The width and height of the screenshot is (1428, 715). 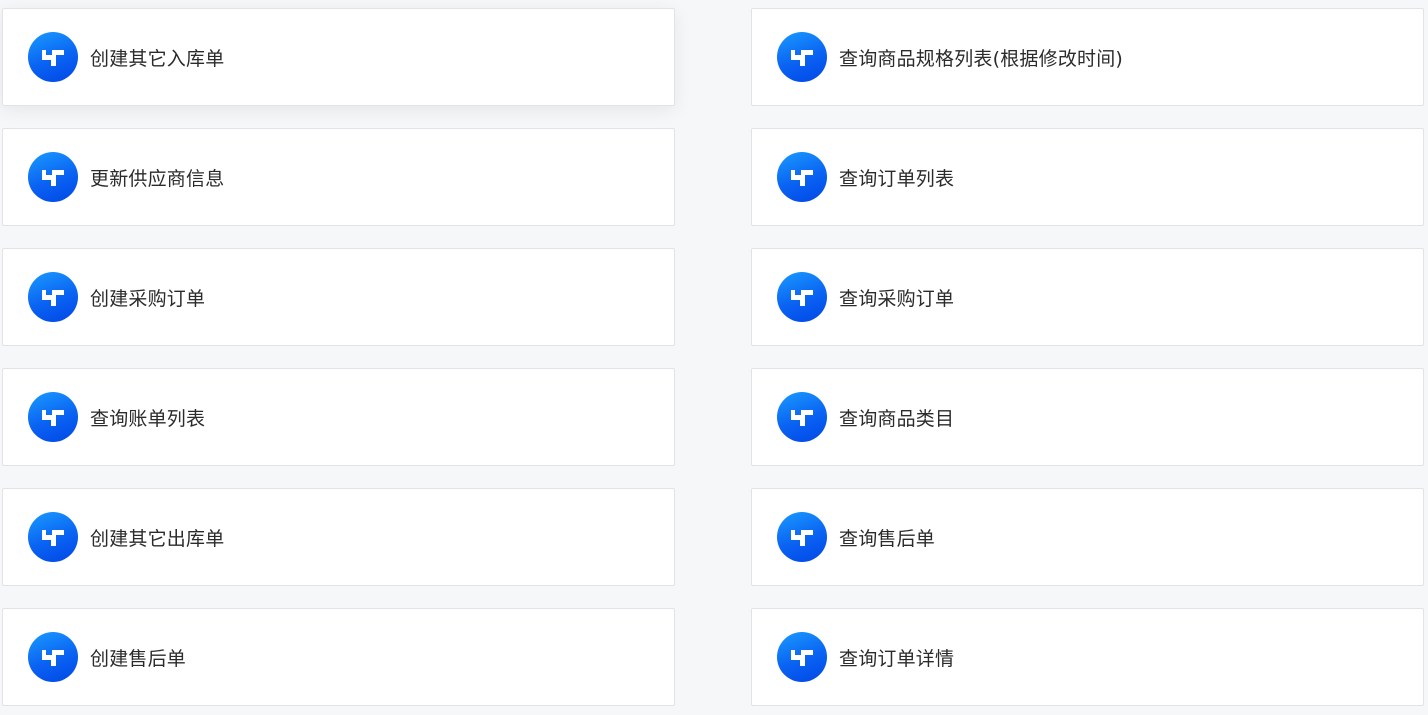 What do you see at coordinates (157, 178) in the screenshot?
I see `action-card-label: 更新供应商信息` at bounding box center [157, 178].